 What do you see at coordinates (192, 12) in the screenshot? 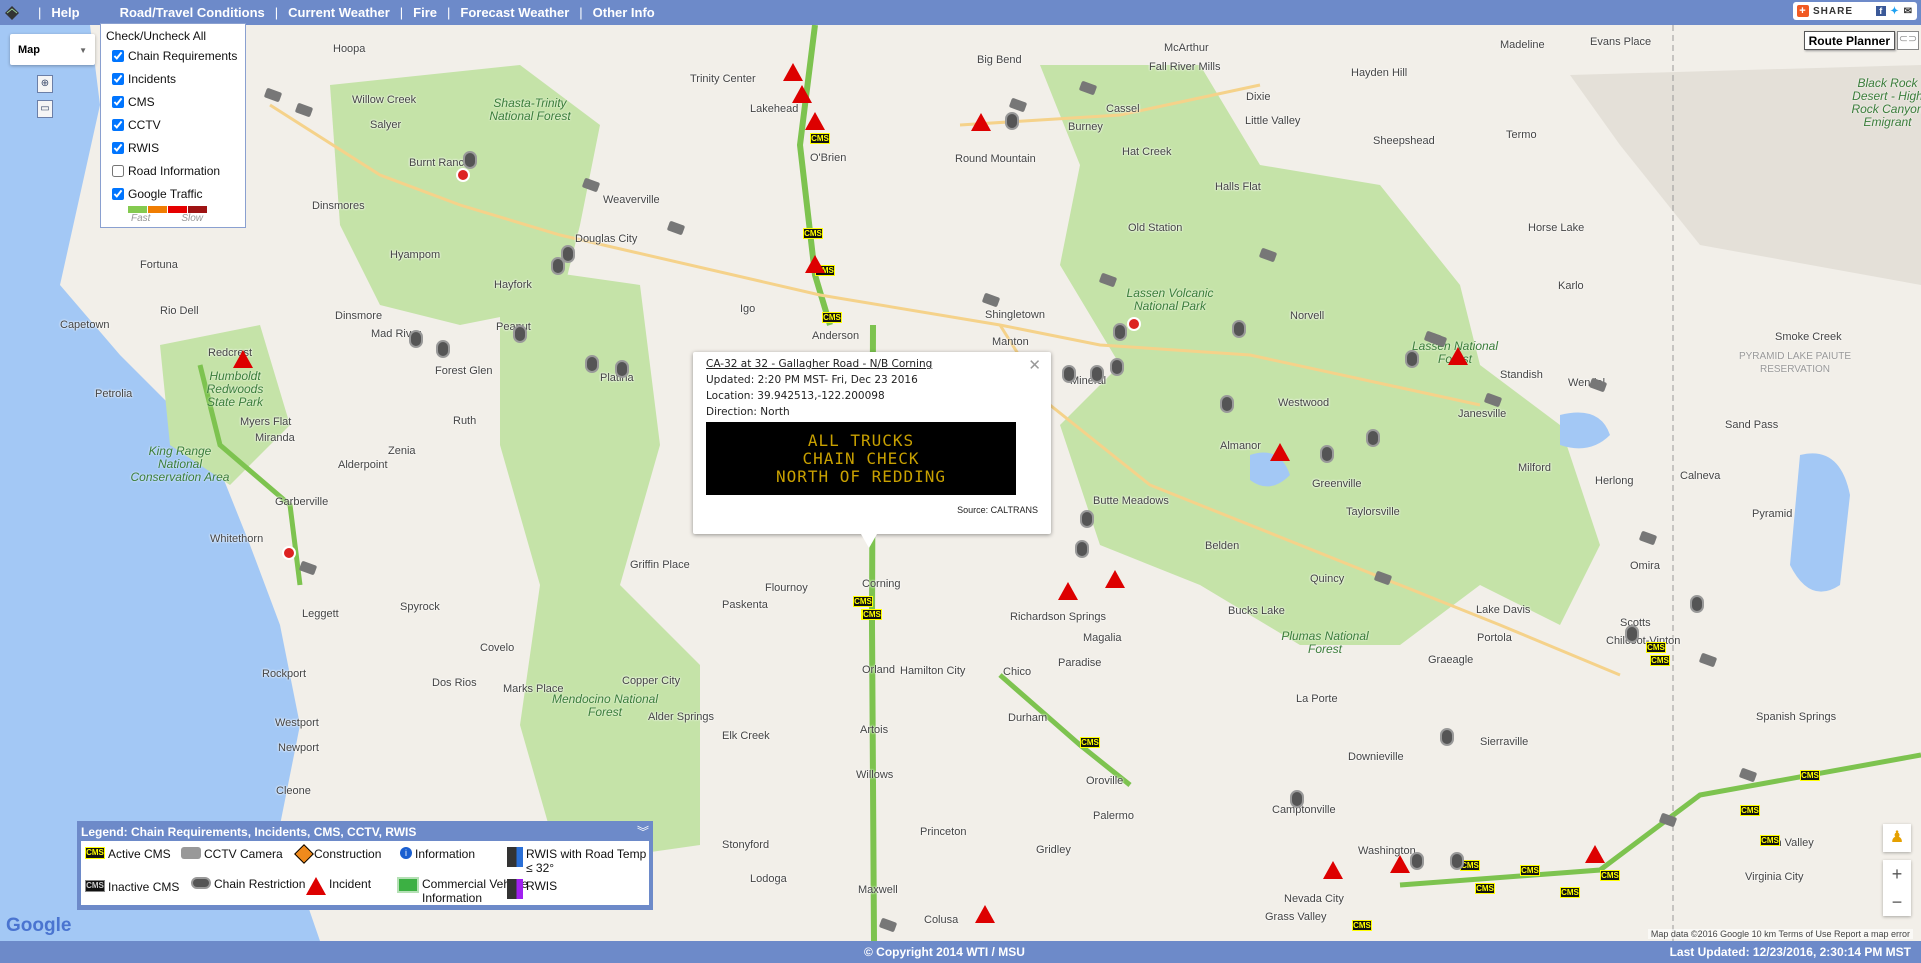
I see `nav-road-travel-conditions: Road/Travel Conditions` at bounding box center [192, 12].